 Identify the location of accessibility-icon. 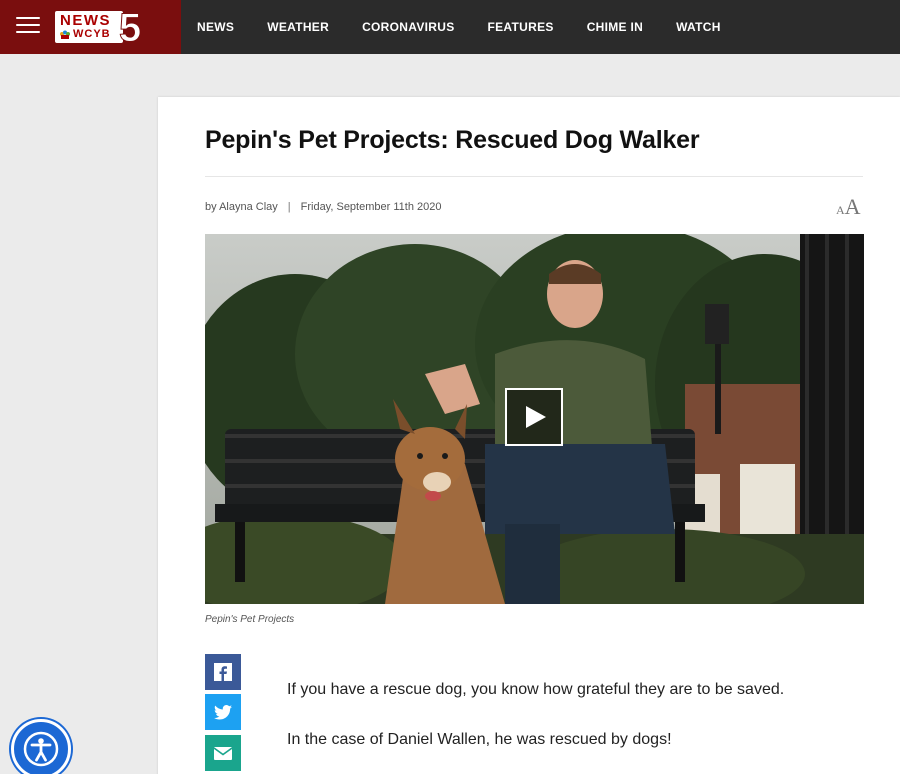
(41, 749).